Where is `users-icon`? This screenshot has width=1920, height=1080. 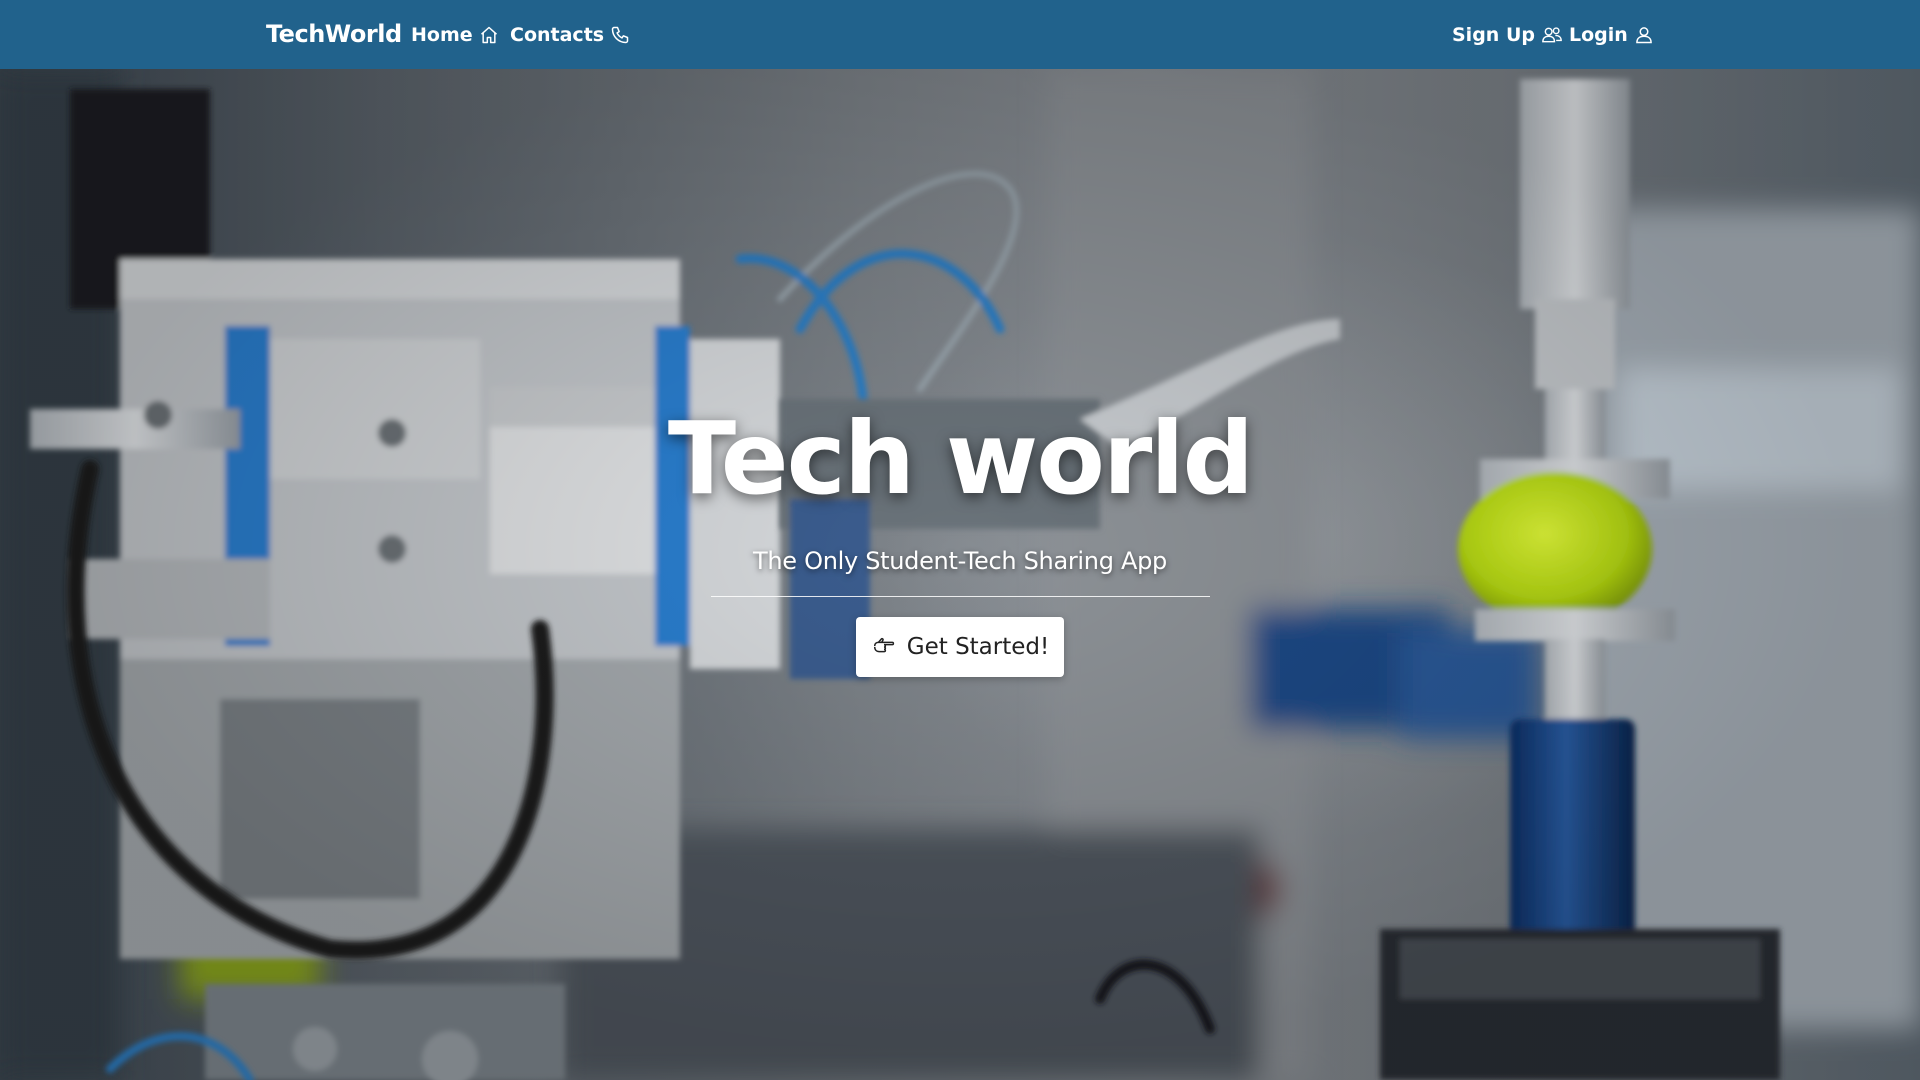
users-icon is located at coordinates (1552, 34).